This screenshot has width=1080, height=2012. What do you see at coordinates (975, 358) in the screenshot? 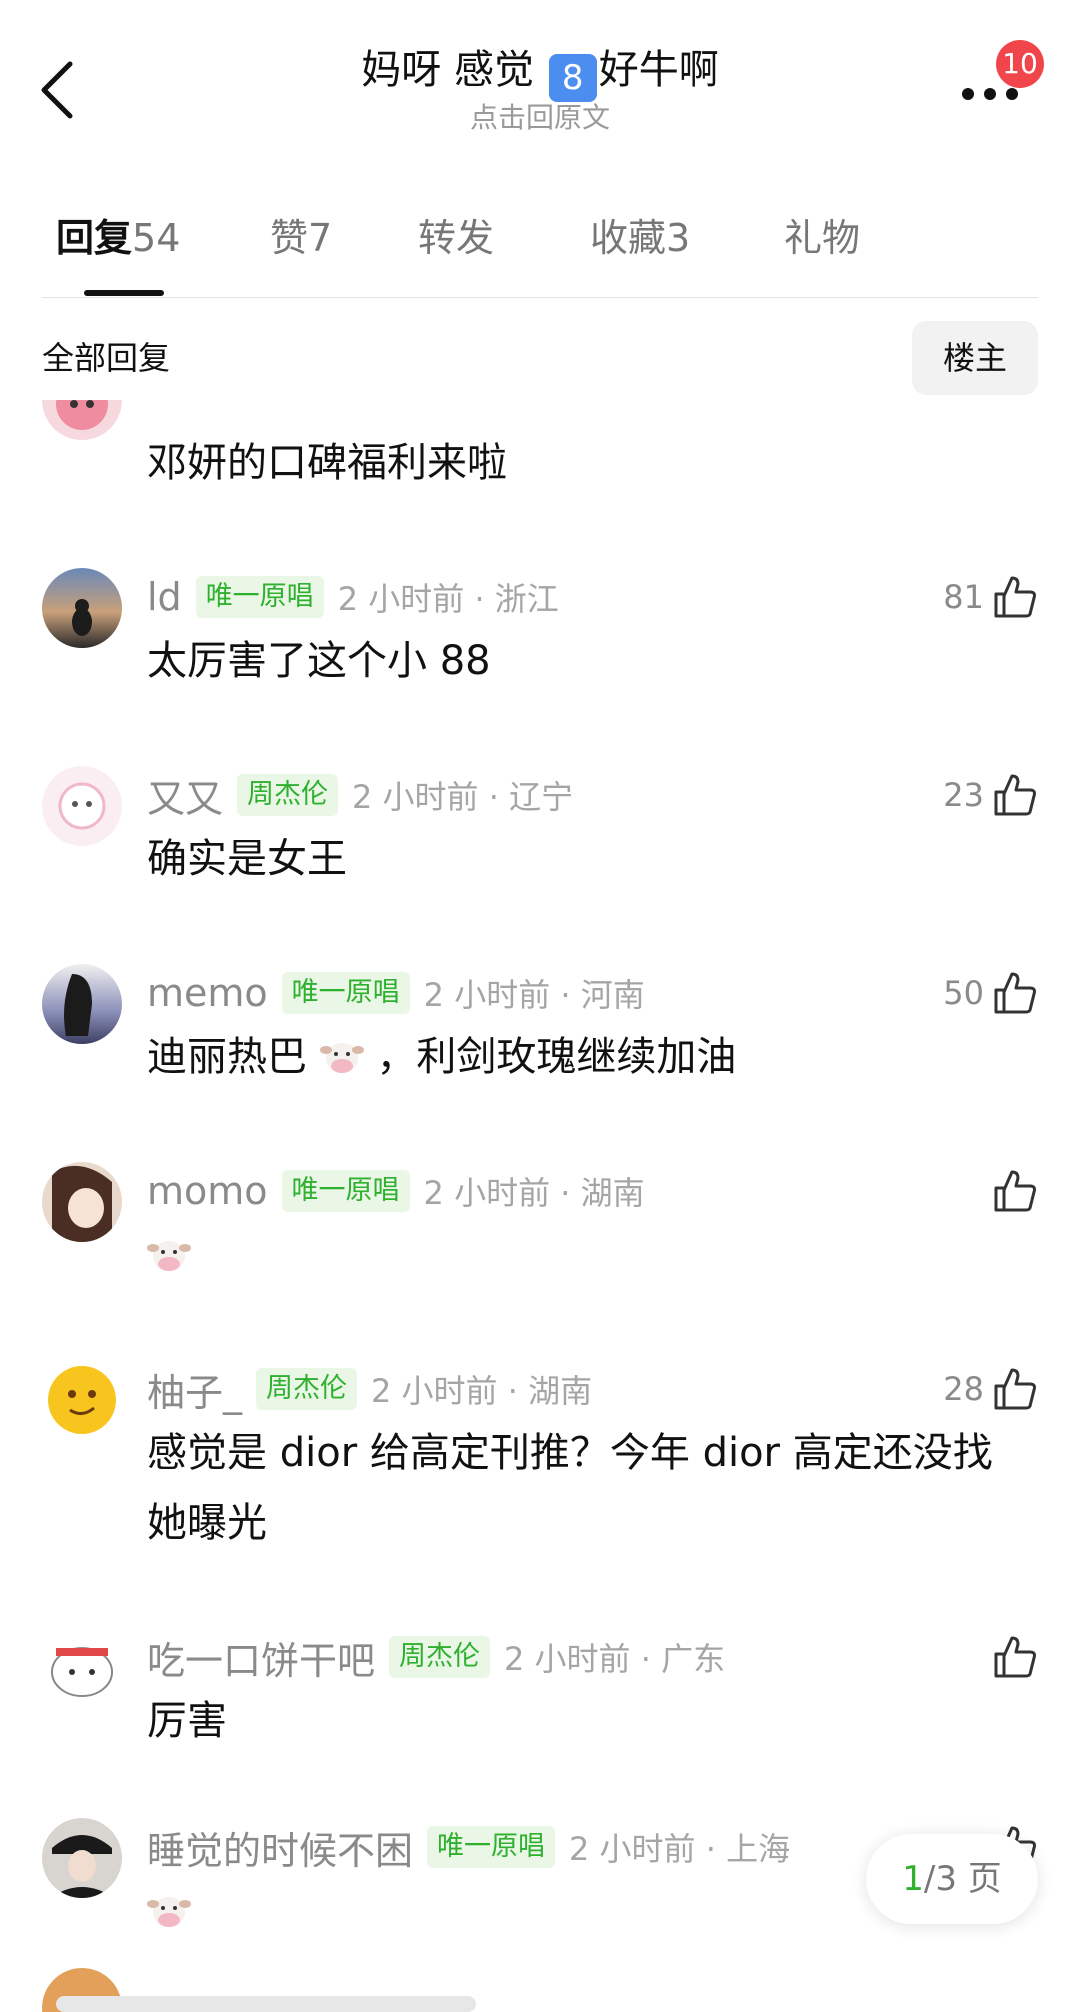
I see `op-only-button: 楼主` at bounding box center [975, 358].